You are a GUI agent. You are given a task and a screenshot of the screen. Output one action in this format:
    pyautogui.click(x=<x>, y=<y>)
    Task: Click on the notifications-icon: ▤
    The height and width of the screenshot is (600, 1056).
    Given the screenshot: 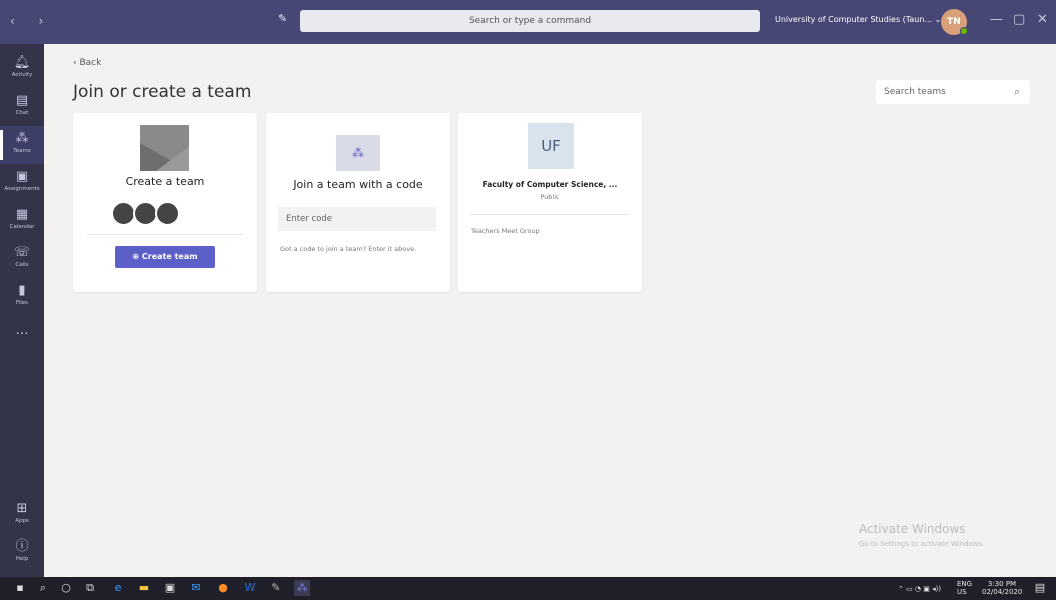 What is the action you would take?
    pyautogui.click(x=1040, y=588)
    